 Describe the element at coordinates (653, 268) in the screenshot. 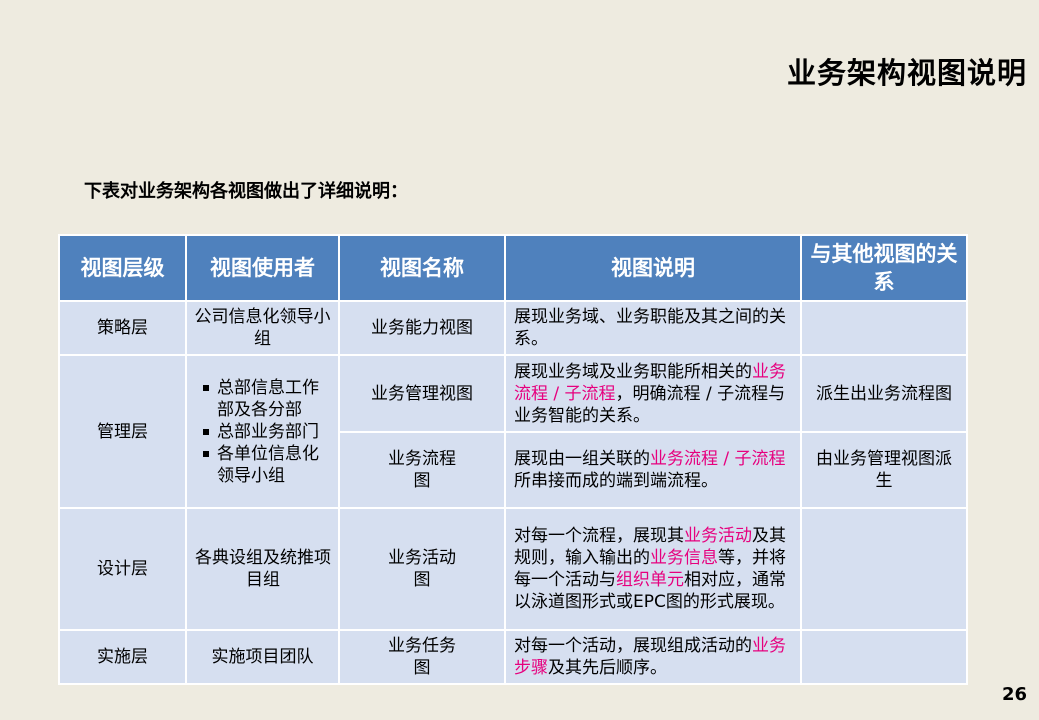

I see `header-view-description: 视图说明` at that location.